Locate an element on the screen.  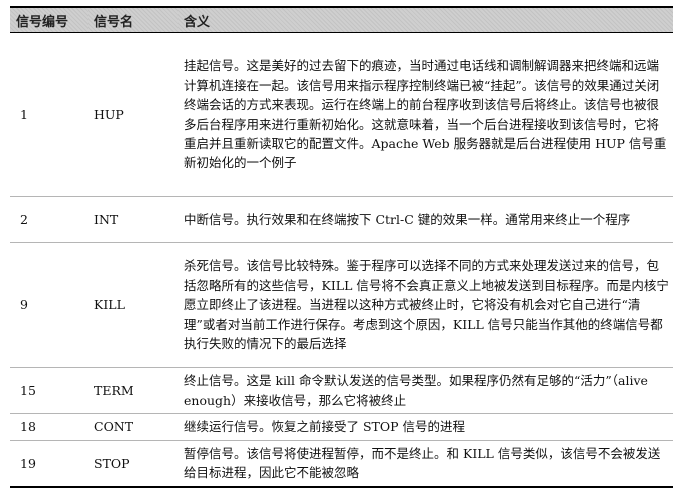
cell-signal-number: 18 is located at coordinates (49, 427).